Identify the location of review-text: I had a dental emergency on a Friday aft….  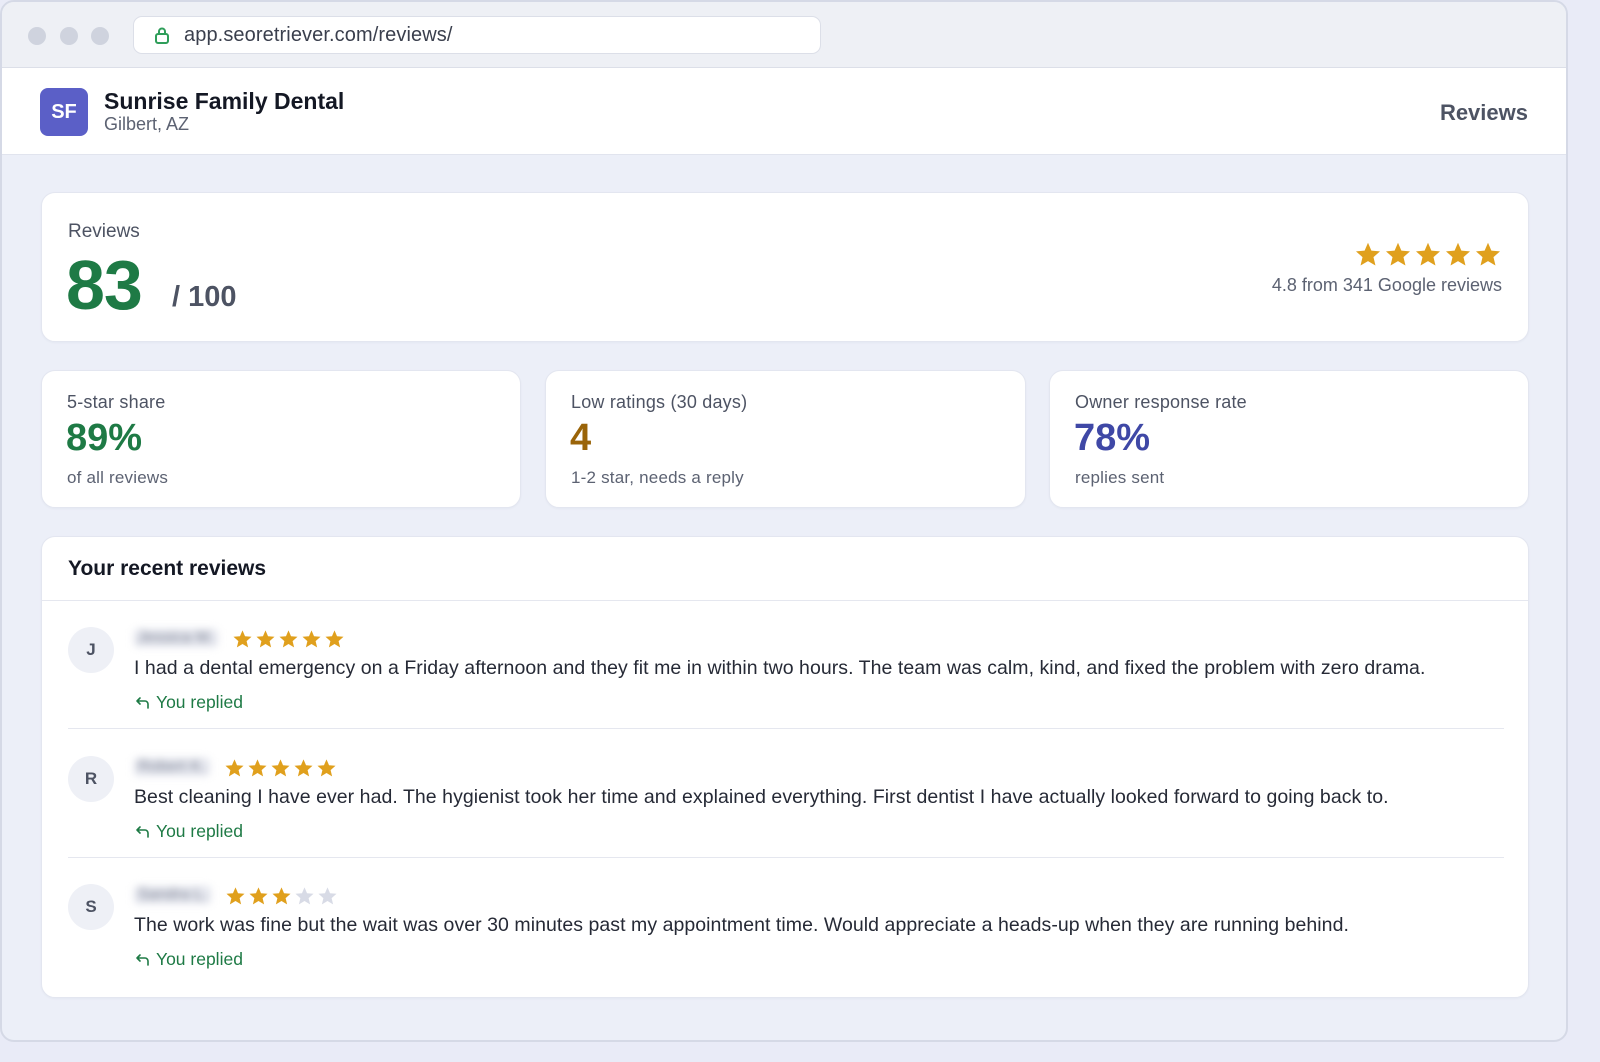
(780, 668).